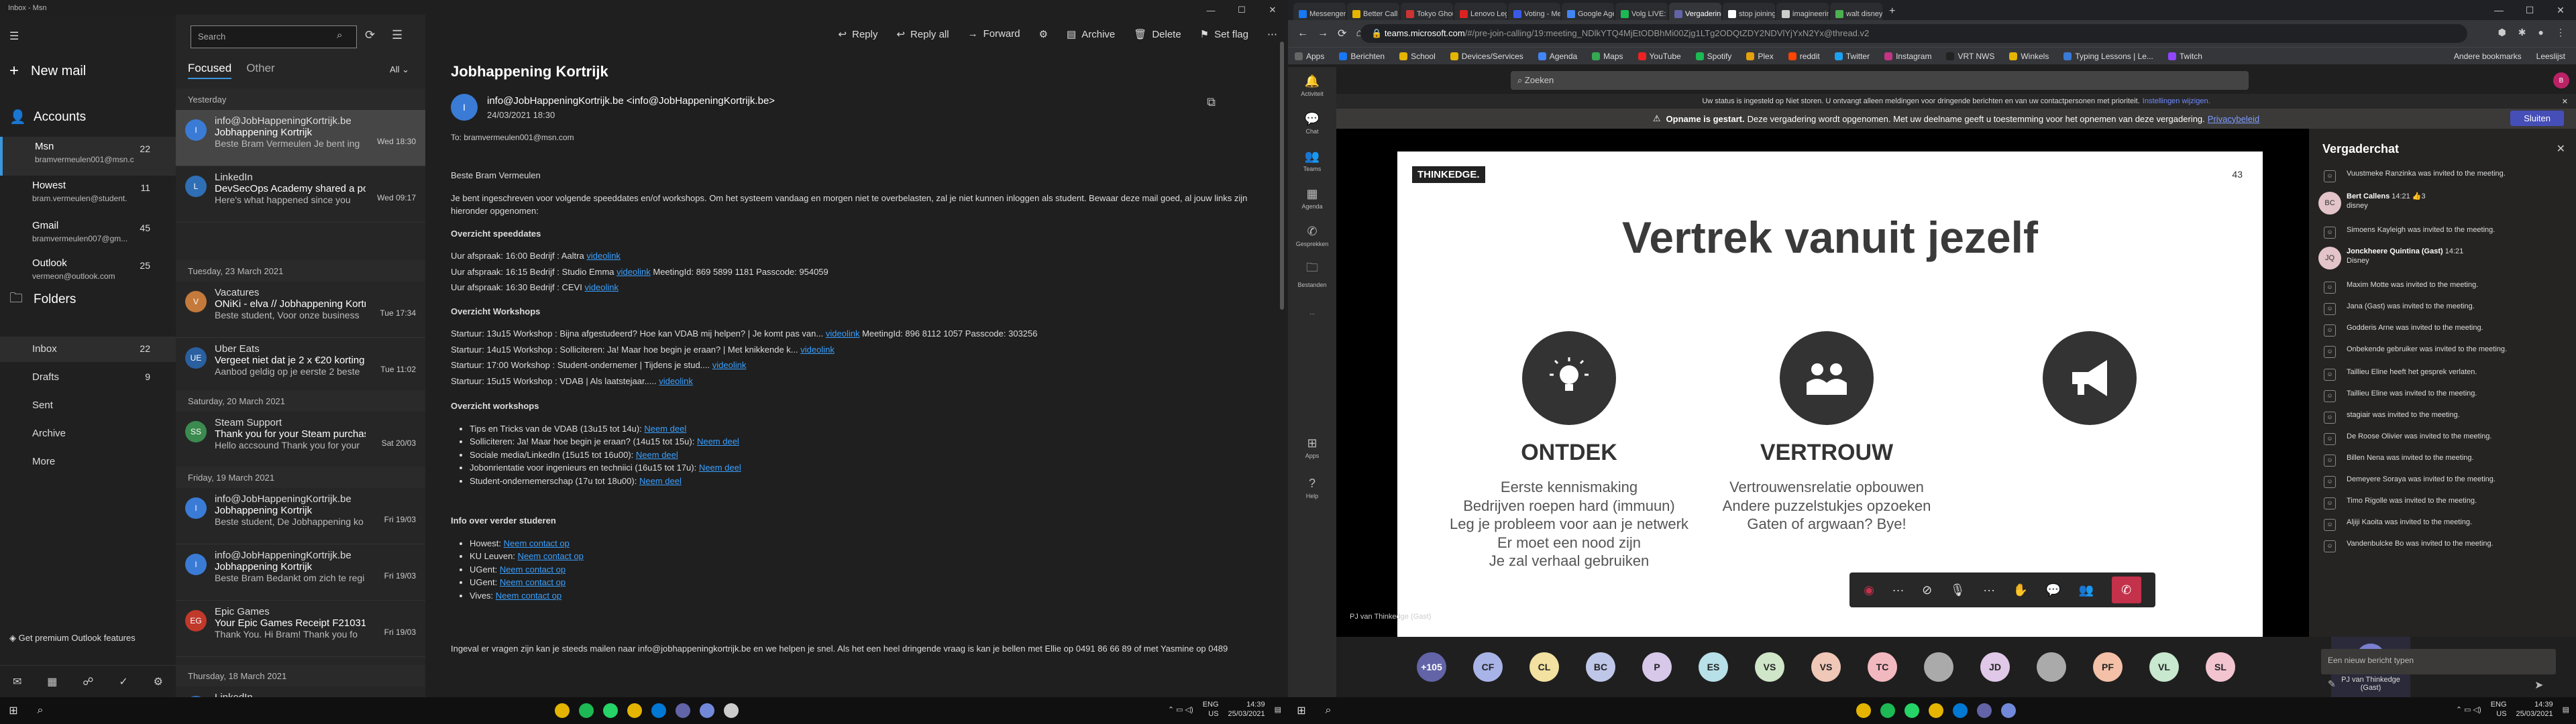  Describe the element at coordinates (88, 195) in the screenshot. I see `account-item: Howest bram.vermeulen@student. 11` at that location.